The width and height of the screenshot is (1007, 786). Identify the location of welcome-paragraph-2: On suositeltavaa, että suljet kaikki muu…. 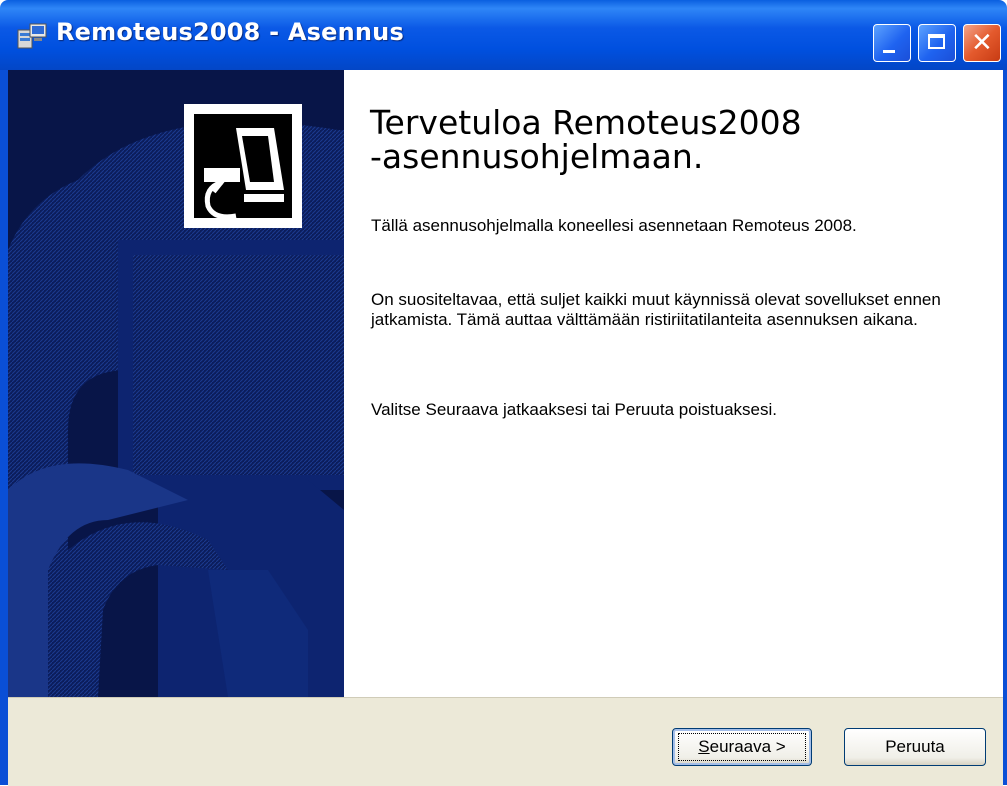
(656, 309).